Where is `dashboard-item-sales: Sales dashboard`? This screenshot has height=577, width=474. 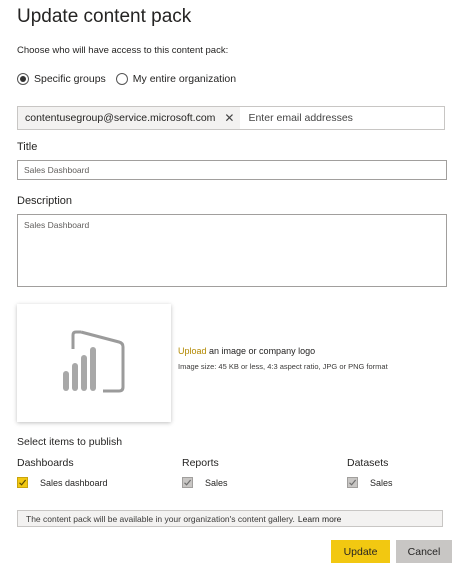
dashboard-item-sales: Sales dashboard is located at coordinates (62, 482).